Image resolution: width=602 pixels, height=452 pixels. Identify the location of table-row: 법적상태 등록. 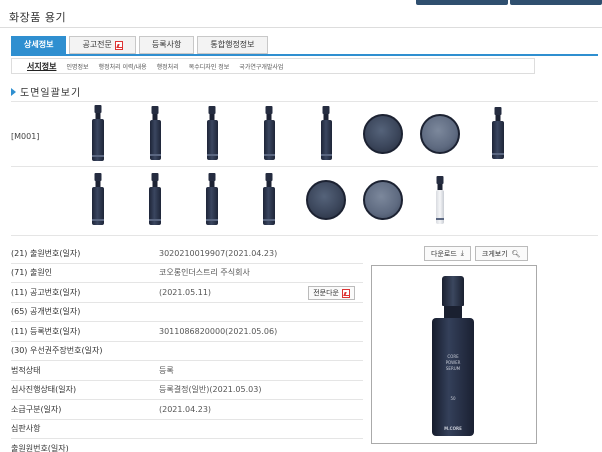
(187, 371).